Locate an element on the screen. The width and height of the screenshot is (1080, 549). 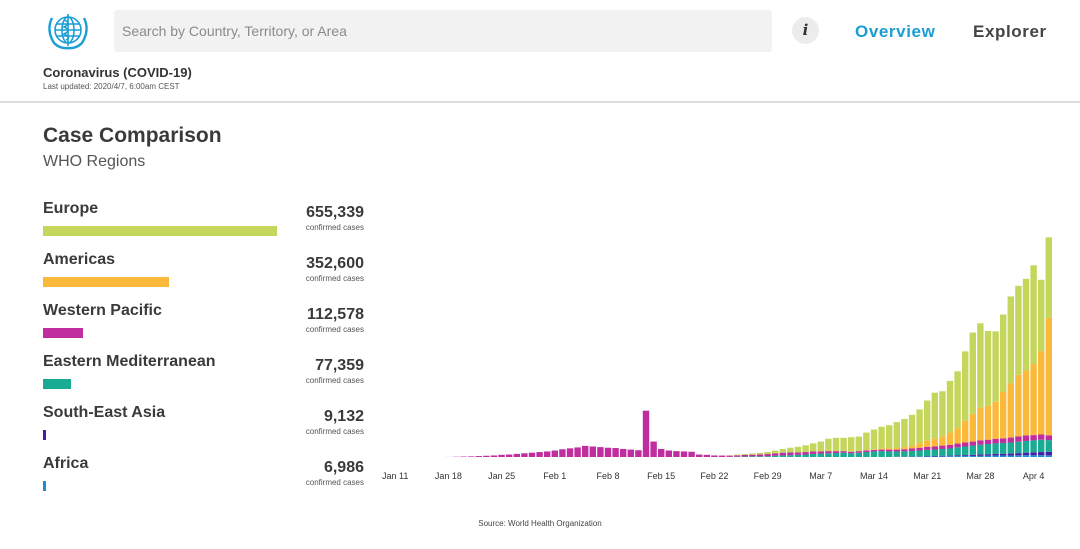
region-name: Africa is located at coordinates (66, 463).